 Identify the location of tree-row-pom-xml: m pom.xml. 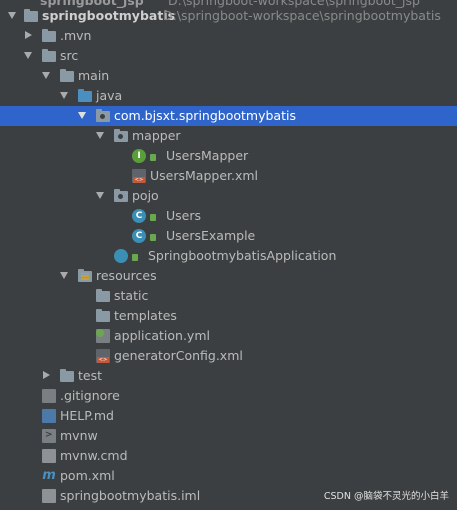
(228, 476).